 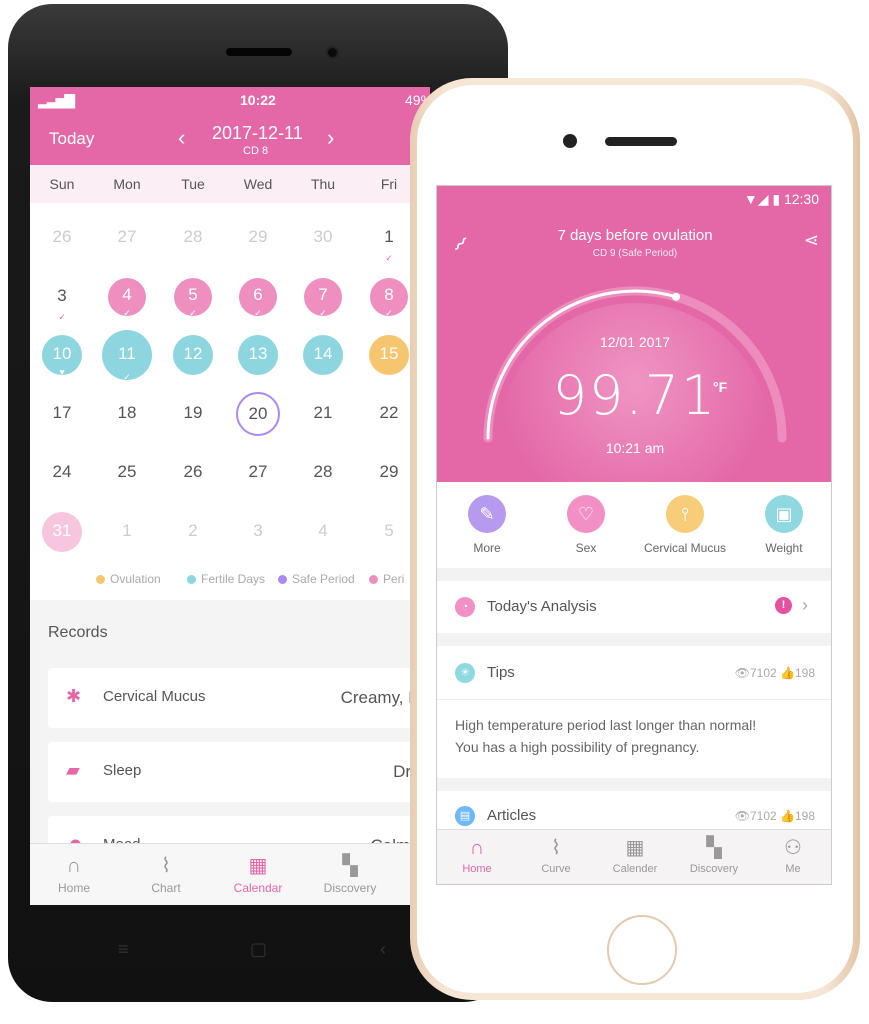 I want to click on calendar-day: 17, so click(x=62, y=414).